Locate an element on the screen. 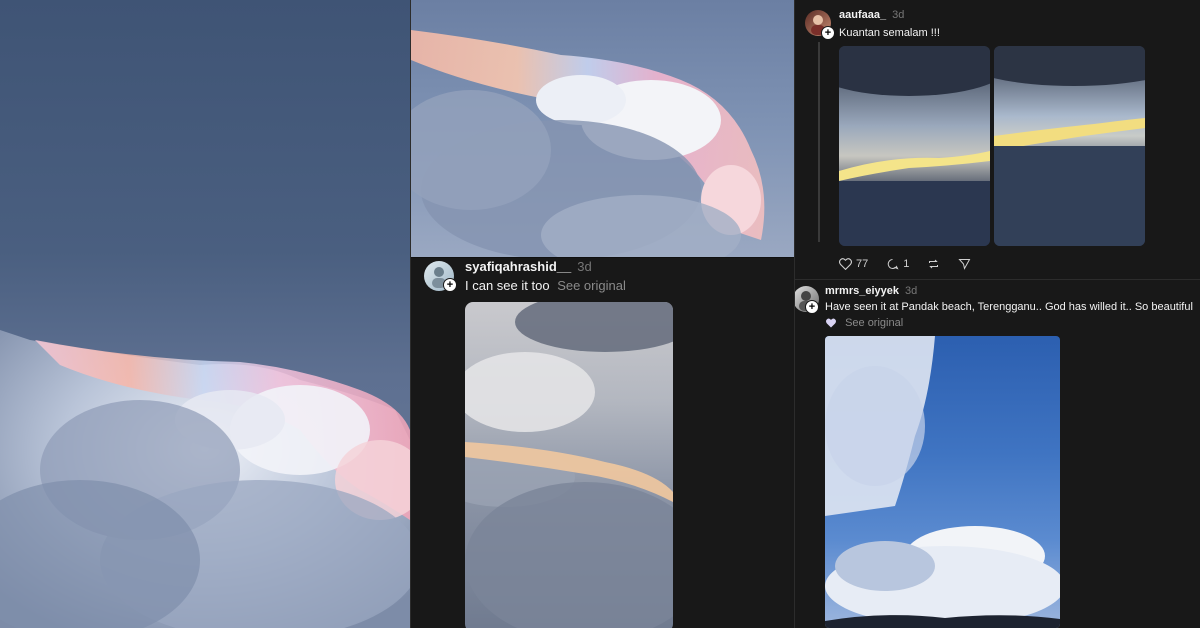 The height and width of the screenshot is (628, 1200). share-icon is located at coordinates (964, 264).